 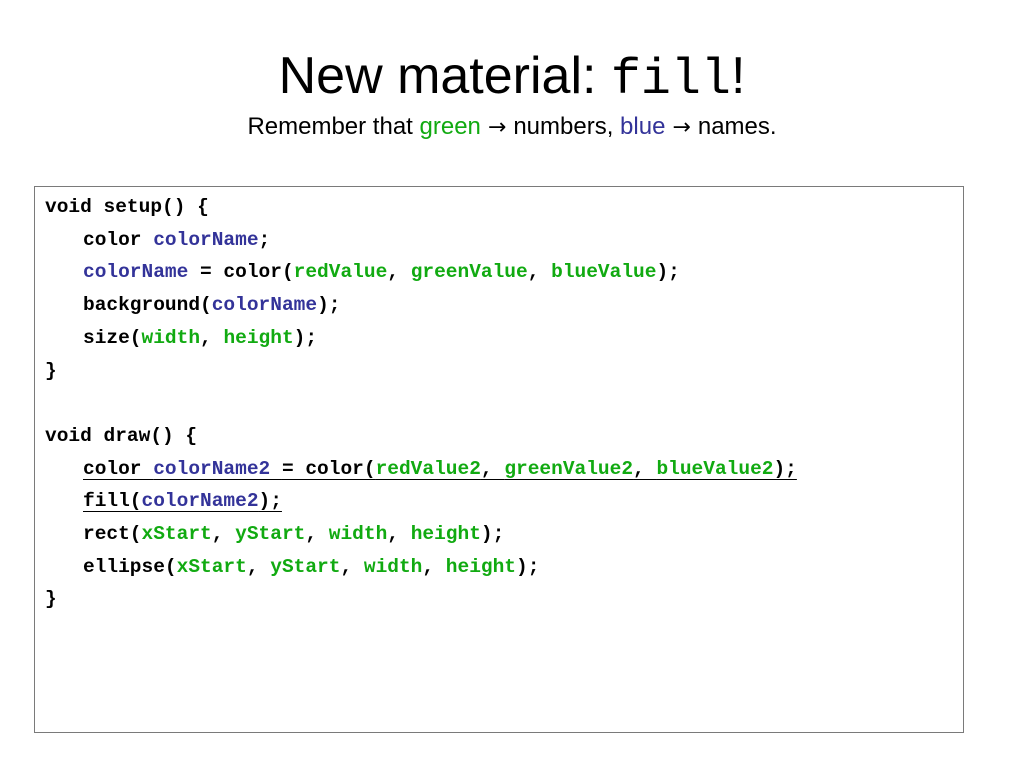 I want to click on code-token-plain: fill(, so click(x=112, y=501).